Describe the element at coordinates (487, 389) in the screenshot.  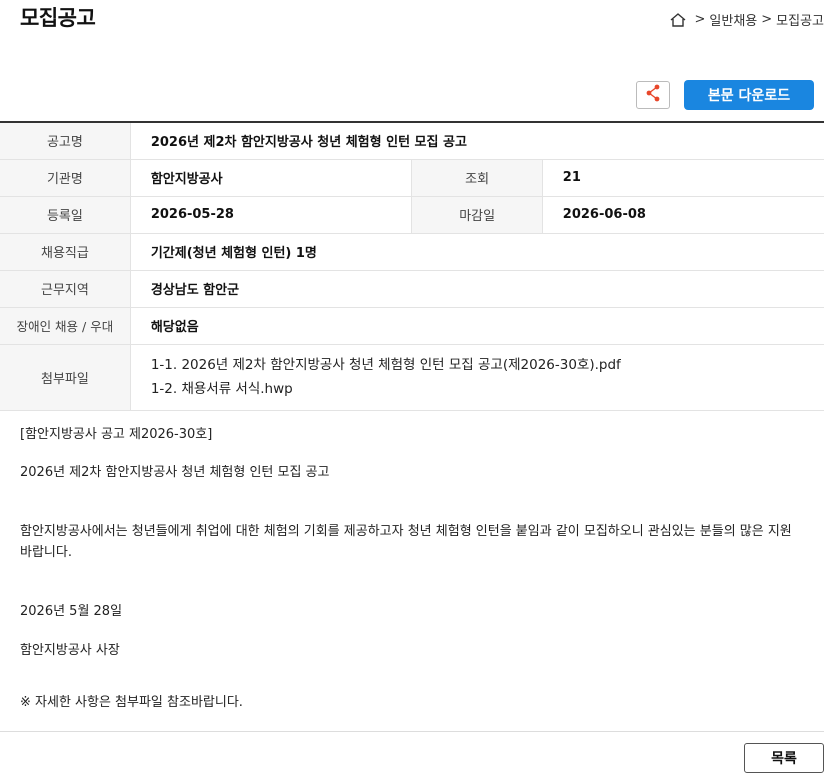
I see `attachment-link-hwp: 1-2. 채용서류 서식.hwp` at that location.